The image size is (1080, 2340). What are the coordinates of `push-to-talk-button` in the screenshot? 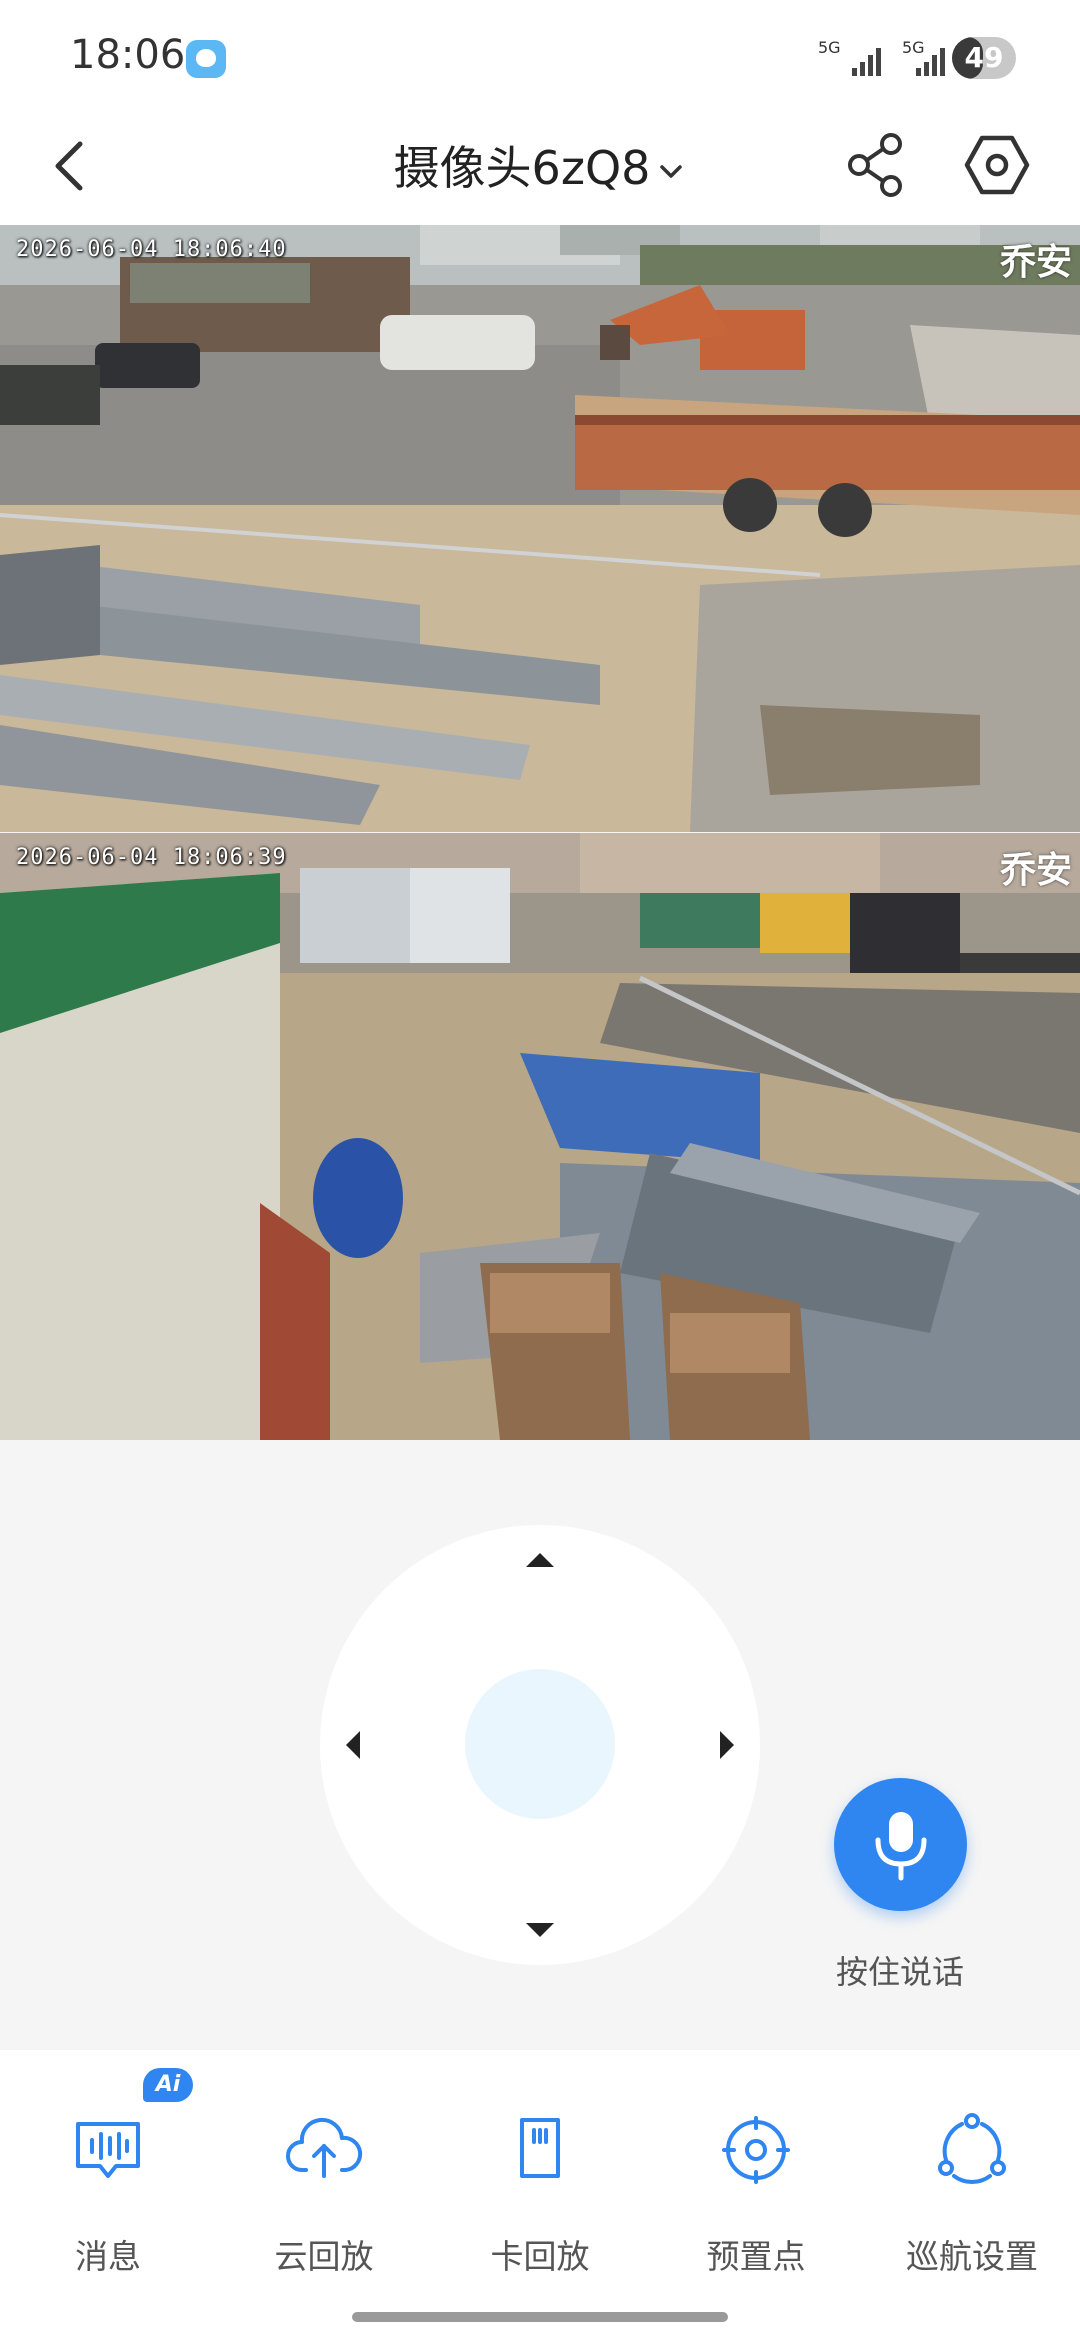 It's located at (900, 1844).